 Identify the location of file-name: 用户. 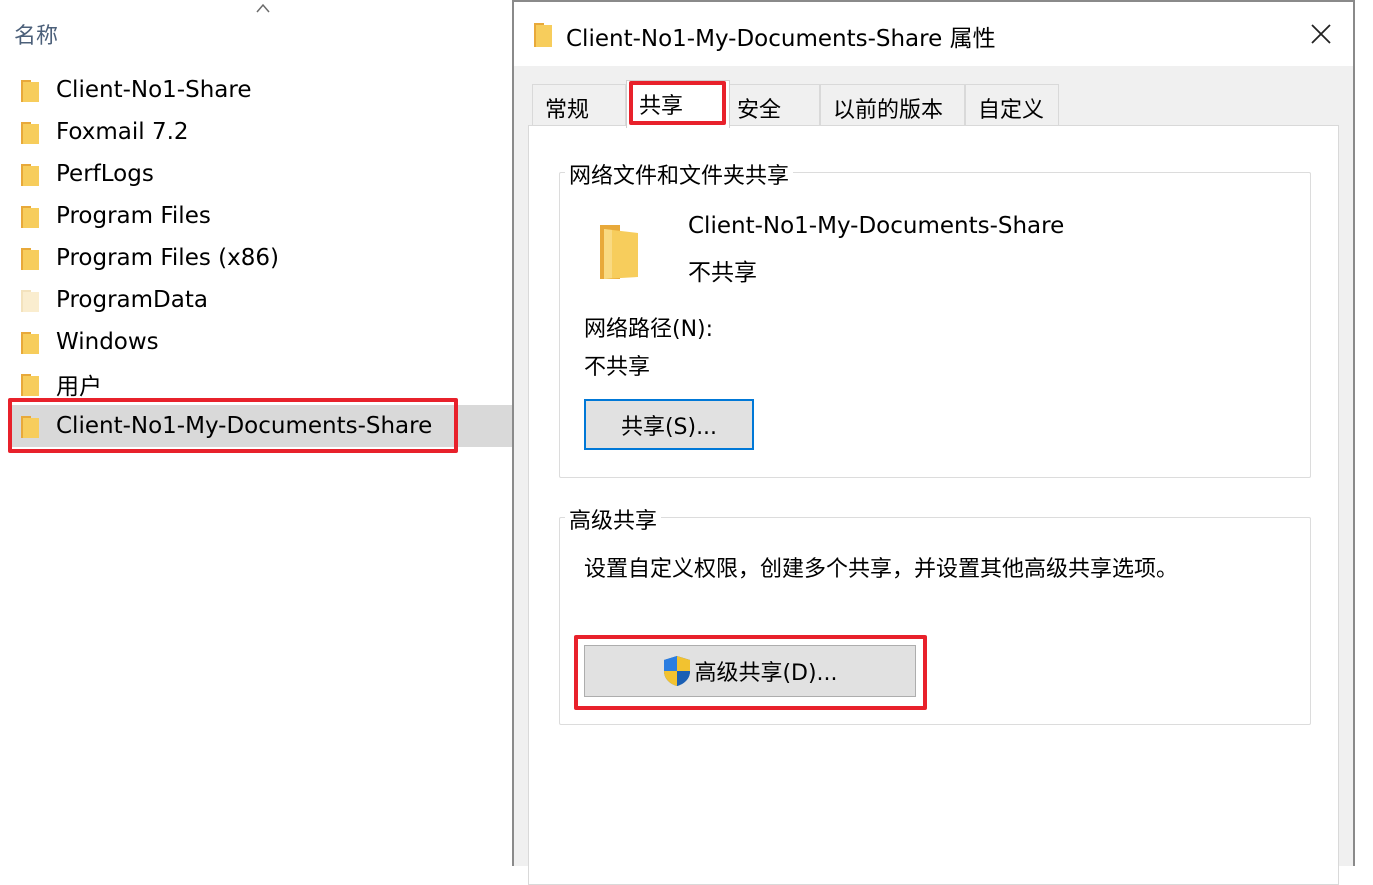
(79, 387).